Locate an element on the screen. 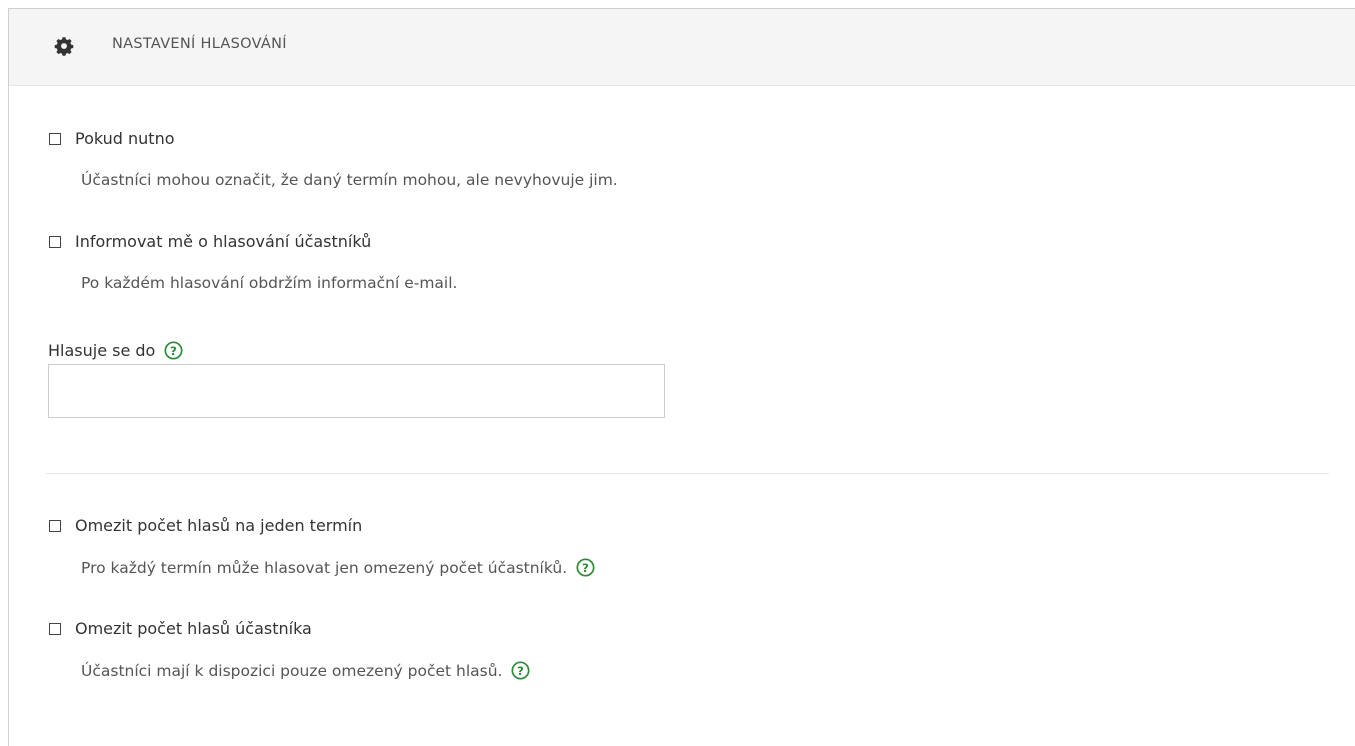 This screenshot has width=1355, height=746. panel-header: NASTAVENÍ HLASOVÁNÍ is located at coordinates (682, 47).